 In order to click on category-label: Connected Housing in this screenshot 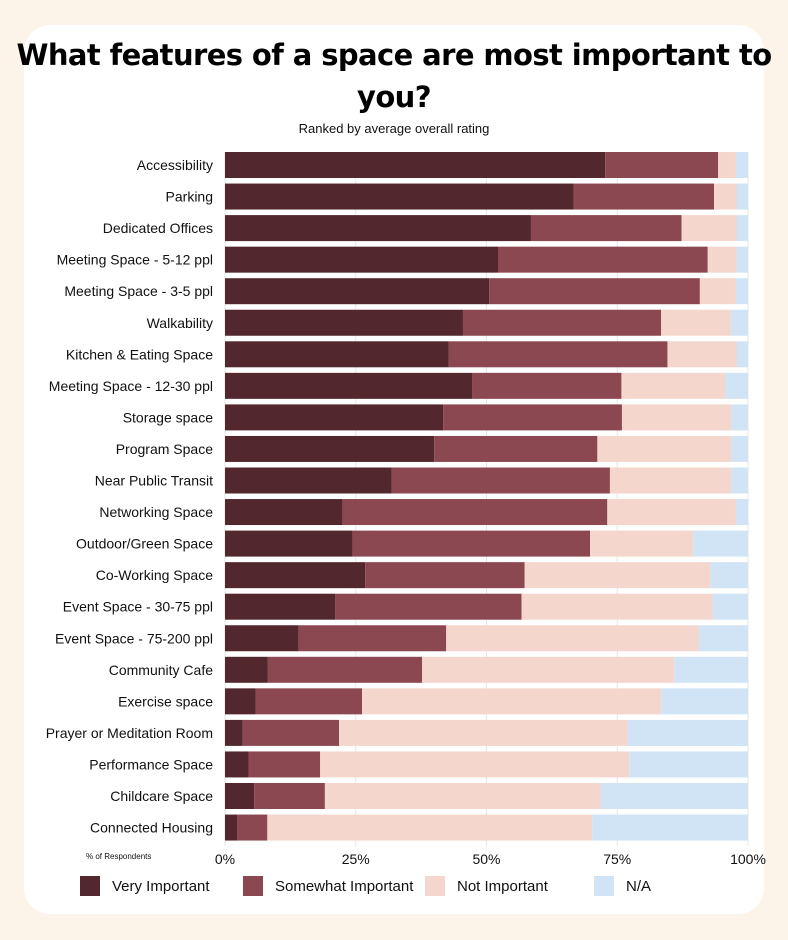, I will do `click(151, 828)`.